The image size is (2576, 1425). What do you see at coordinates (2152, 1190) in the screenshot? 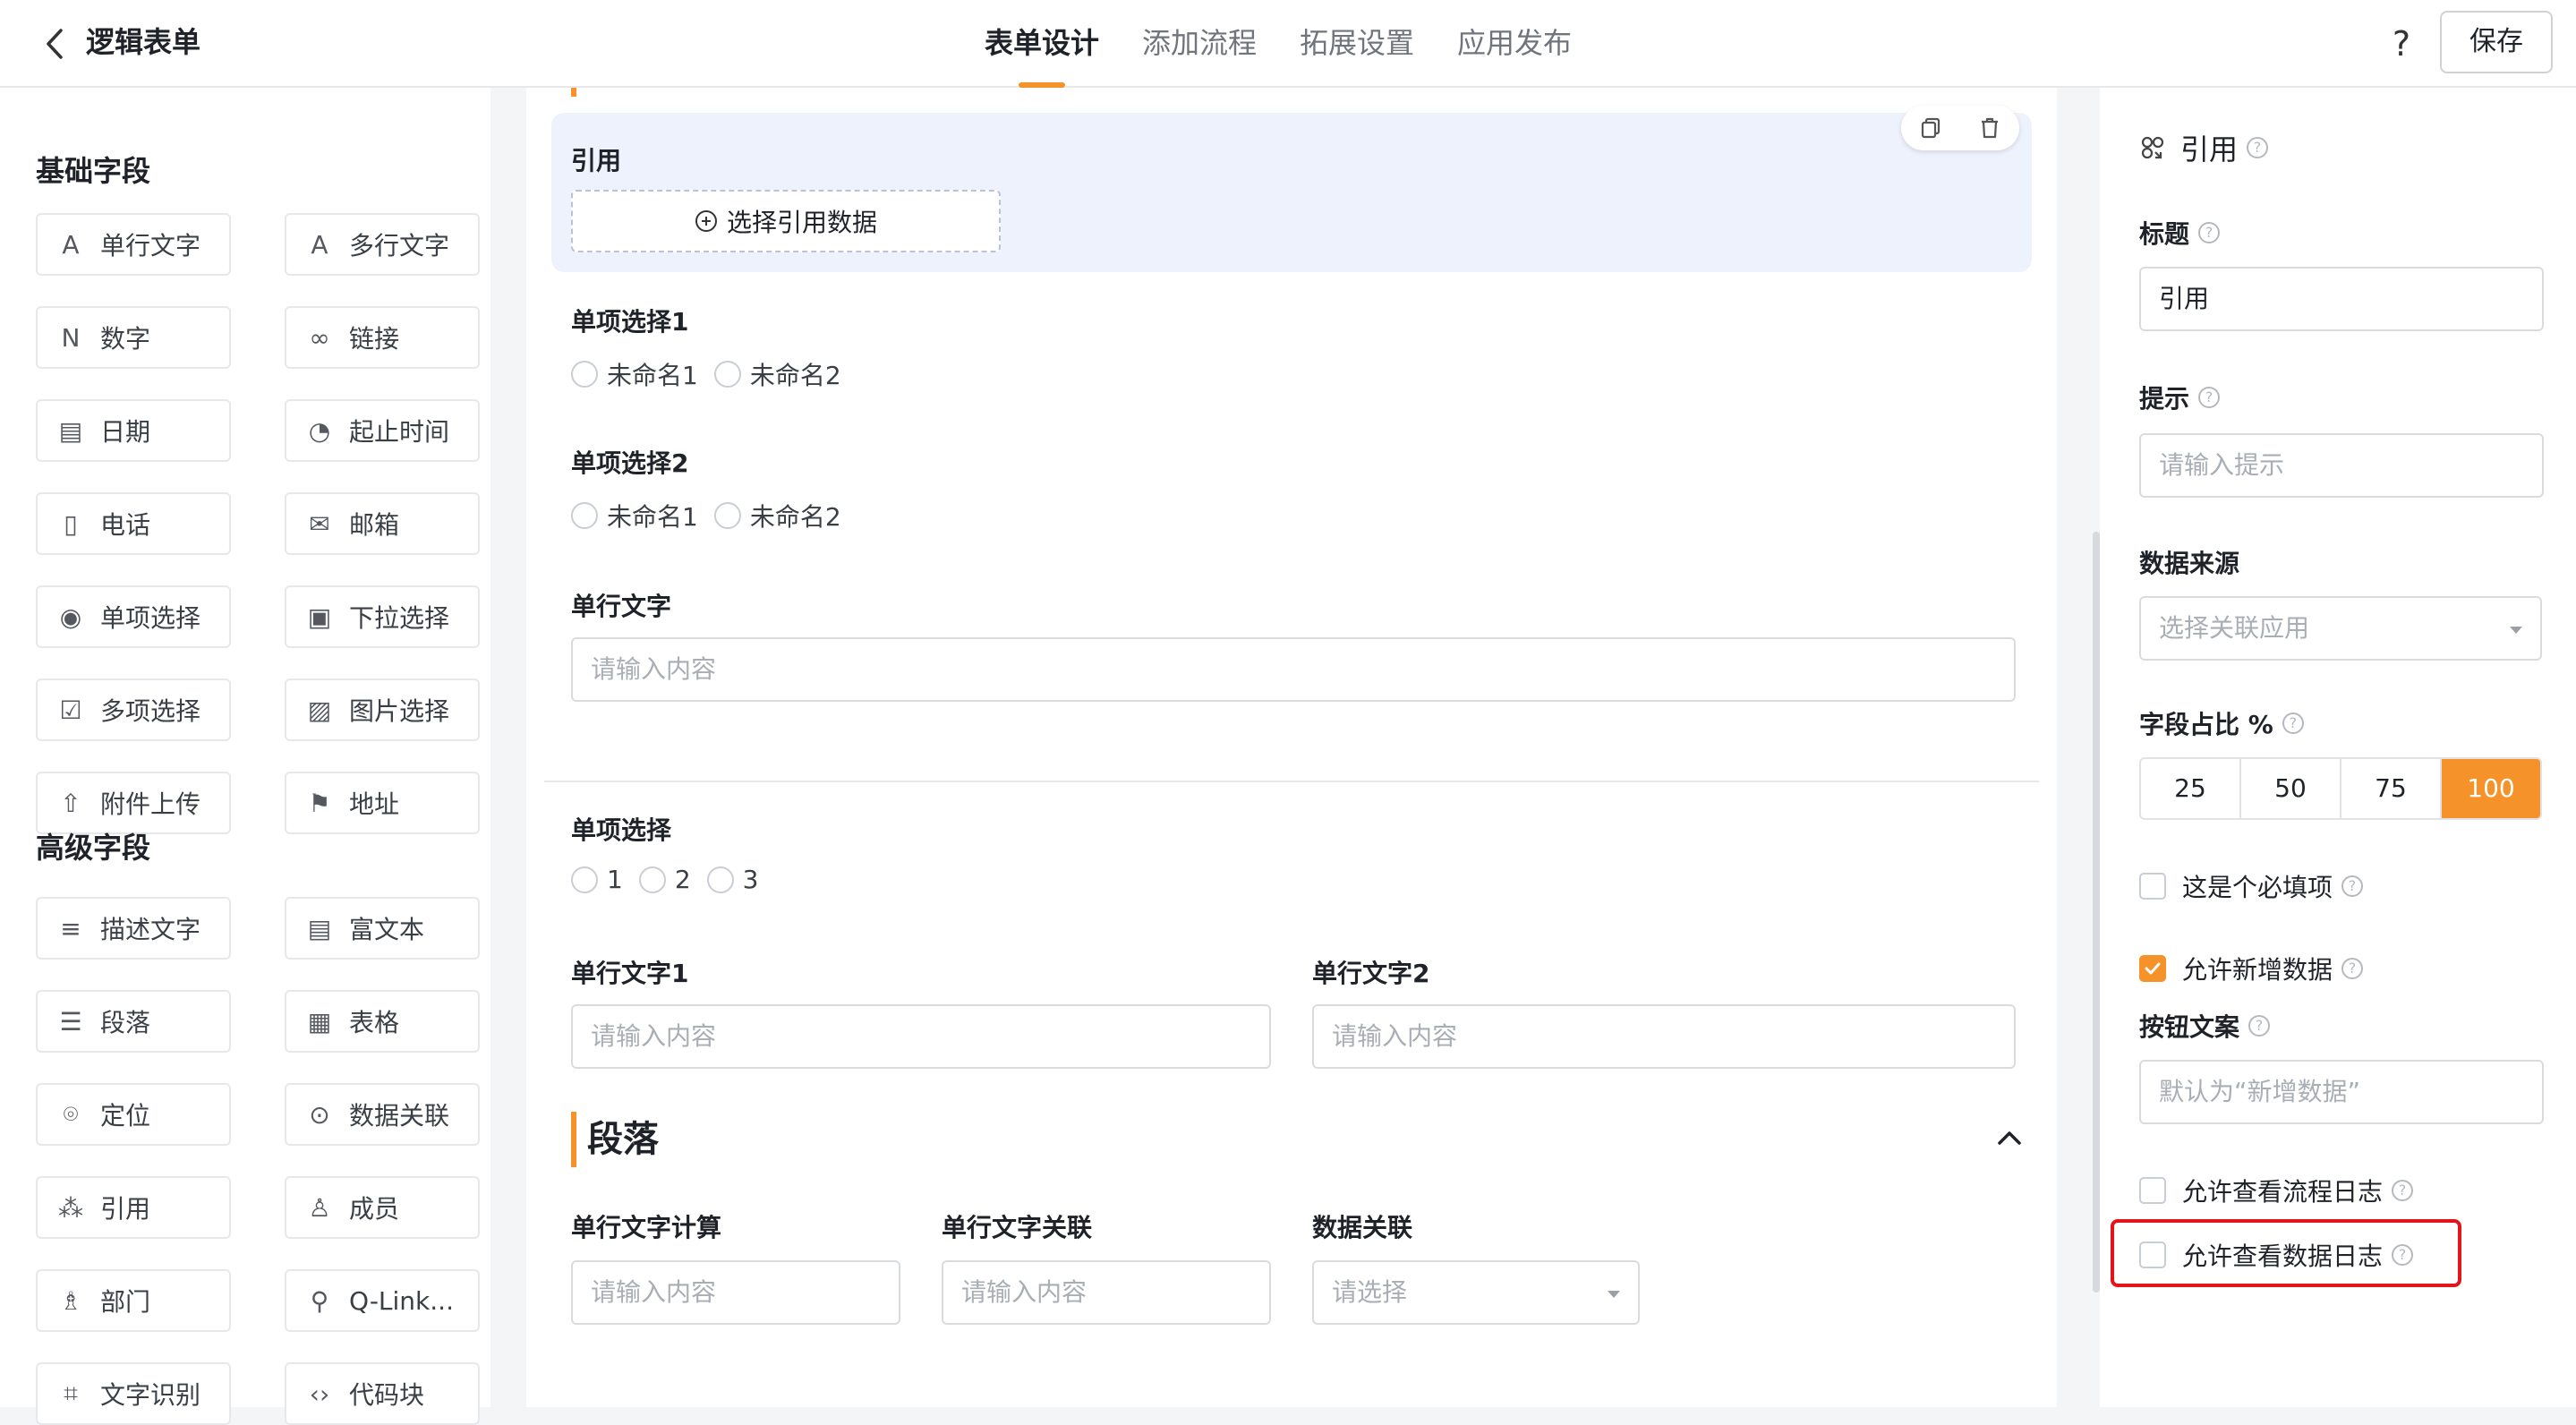
I see `flow-log-checkbox` at bounding box center [2152, 1190].